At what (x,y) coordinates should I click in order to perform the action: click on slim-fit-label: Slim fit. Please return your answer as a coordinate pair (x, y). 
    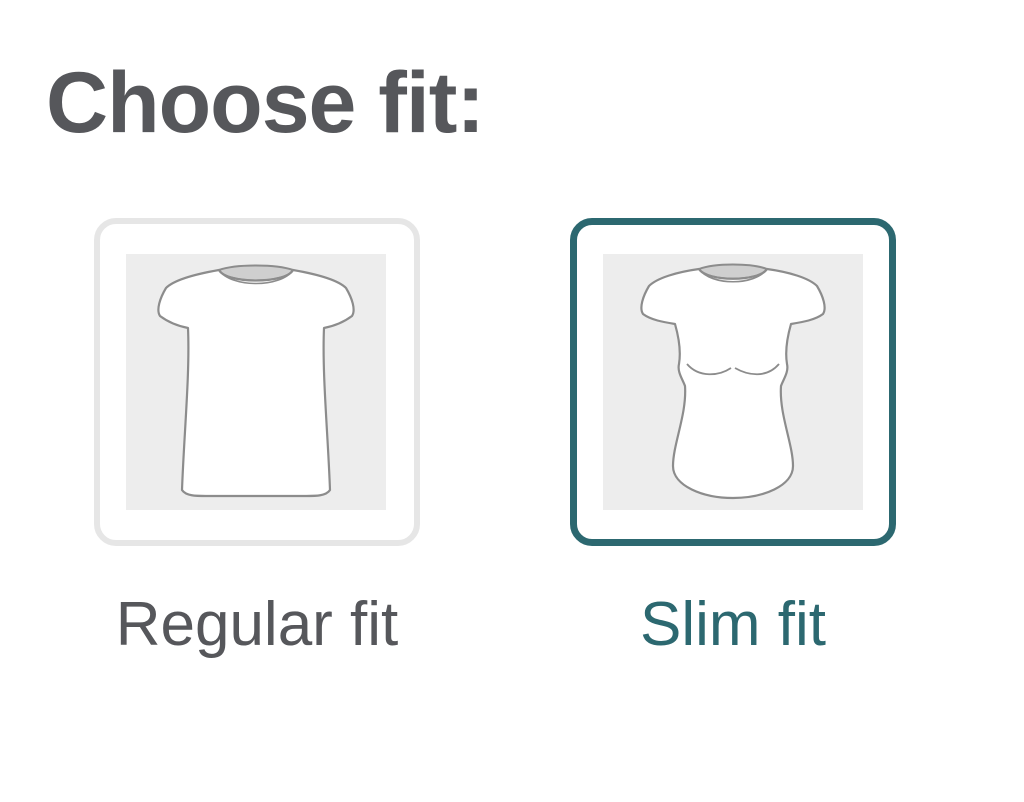
    Looking at the image, I should click on (733, 624).